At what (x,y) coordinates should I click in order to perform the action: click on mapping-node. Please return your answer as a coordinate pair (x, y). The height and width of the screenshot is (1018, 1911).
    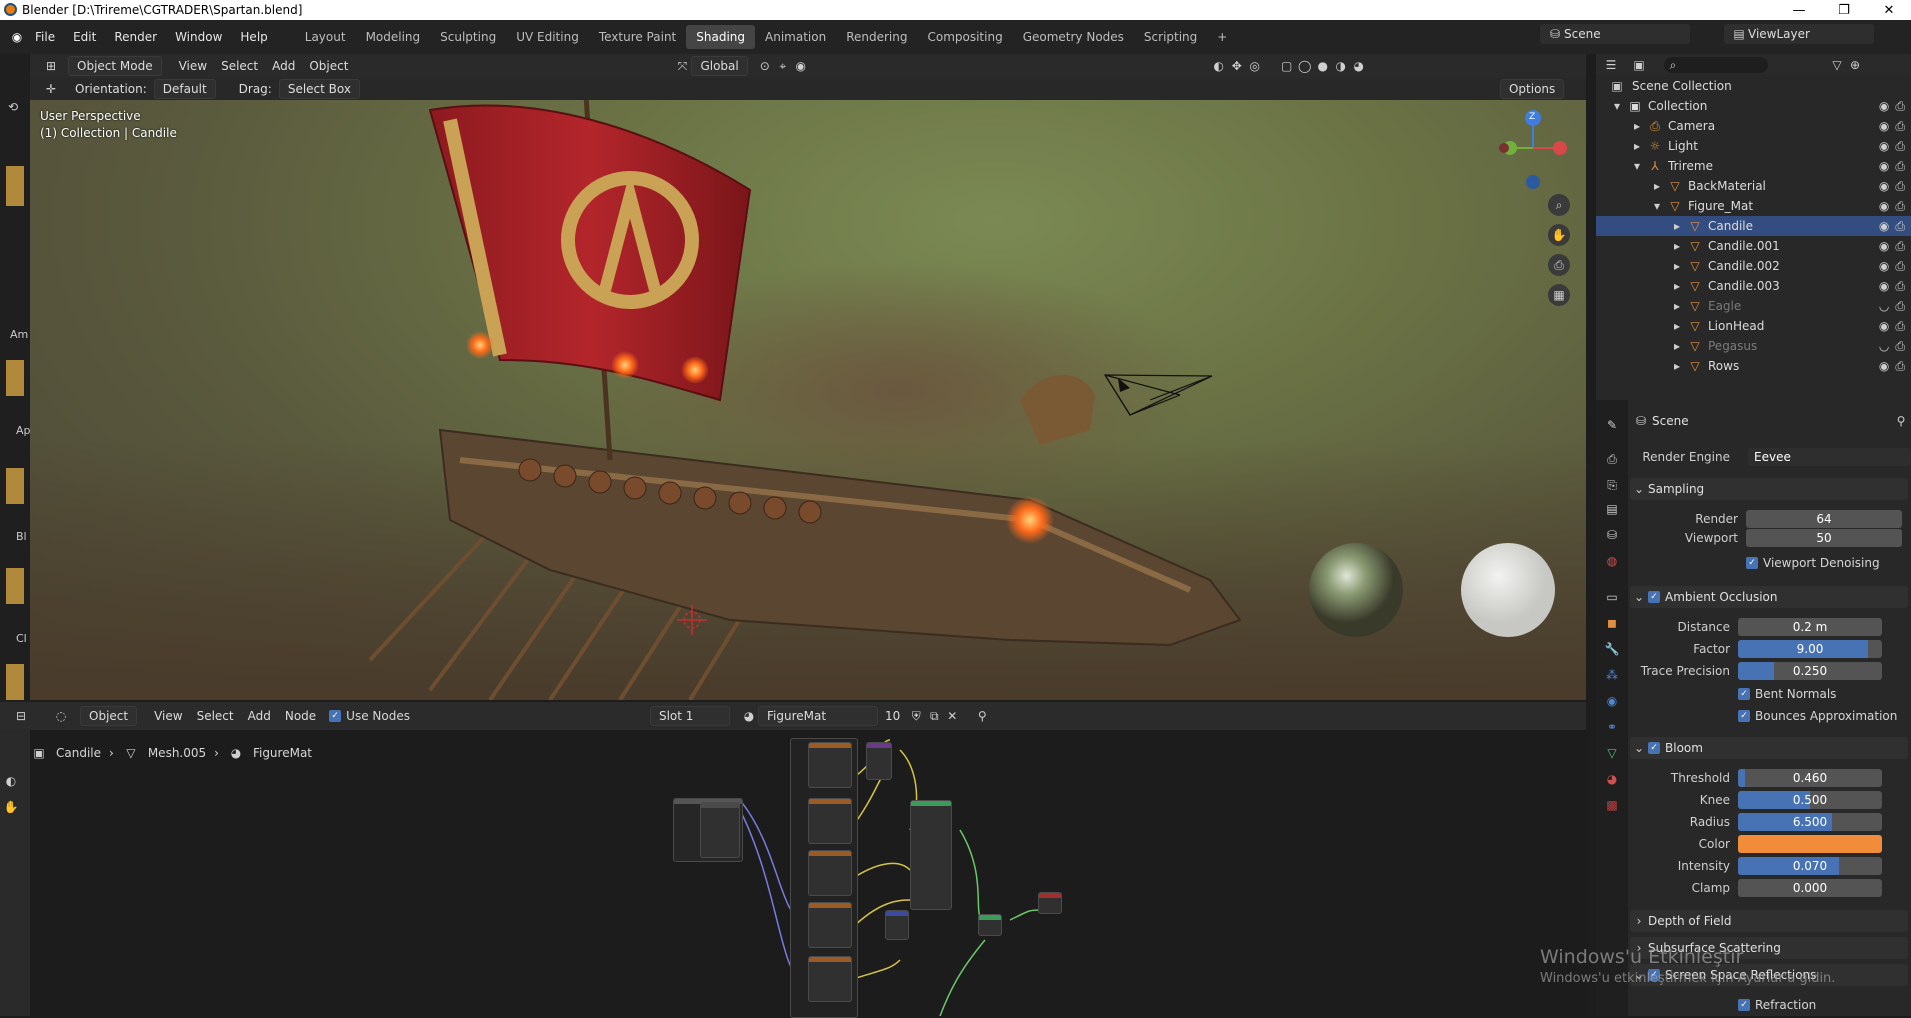
    Looking at the image, I should click on (879, 761).